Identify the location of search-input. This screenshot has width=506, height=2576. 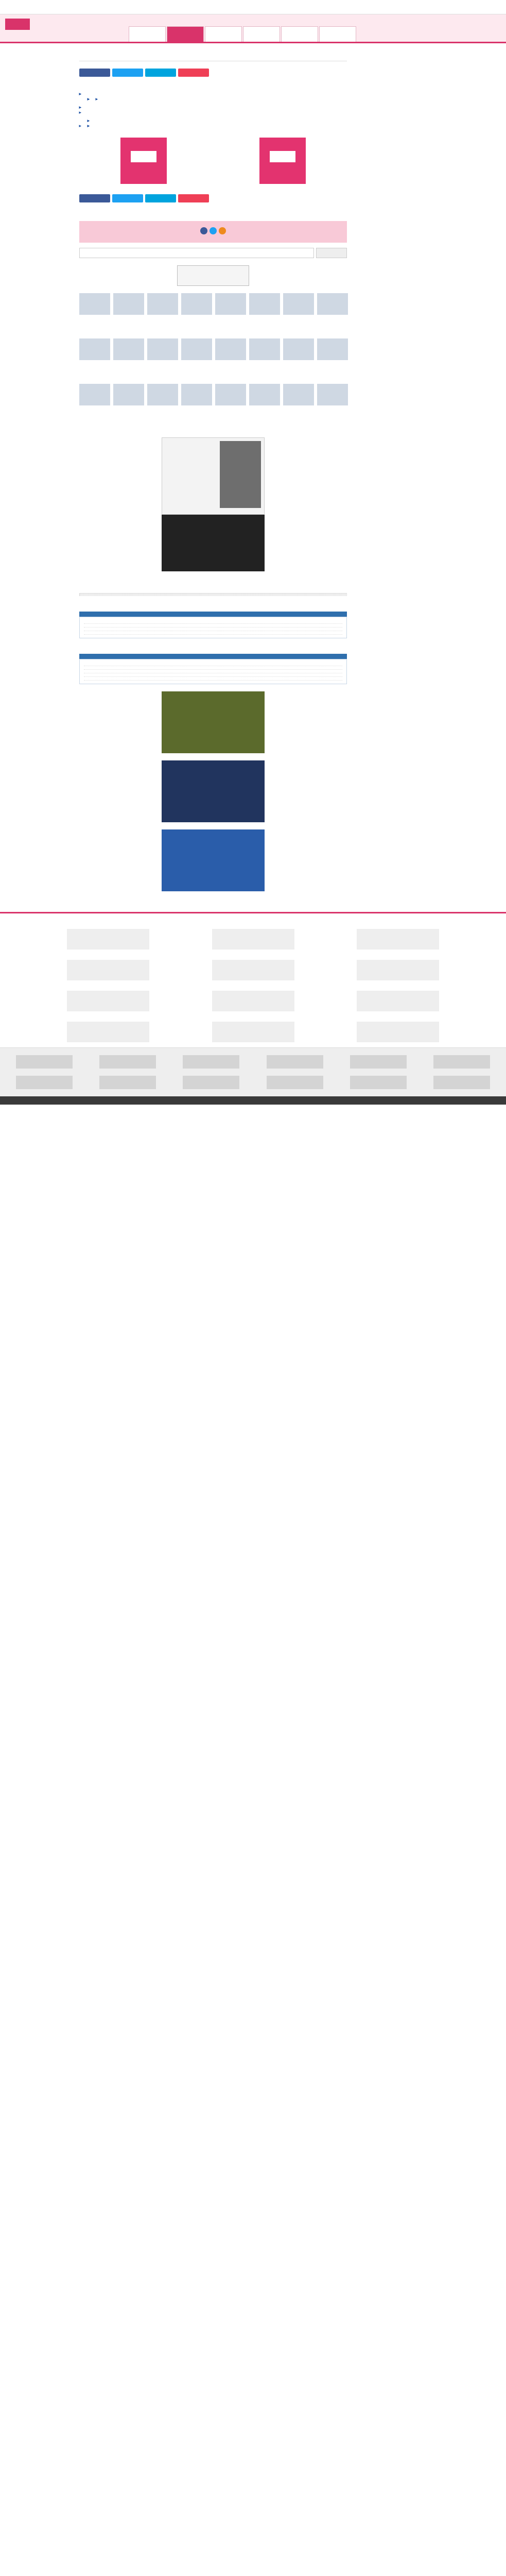
(196, 253).